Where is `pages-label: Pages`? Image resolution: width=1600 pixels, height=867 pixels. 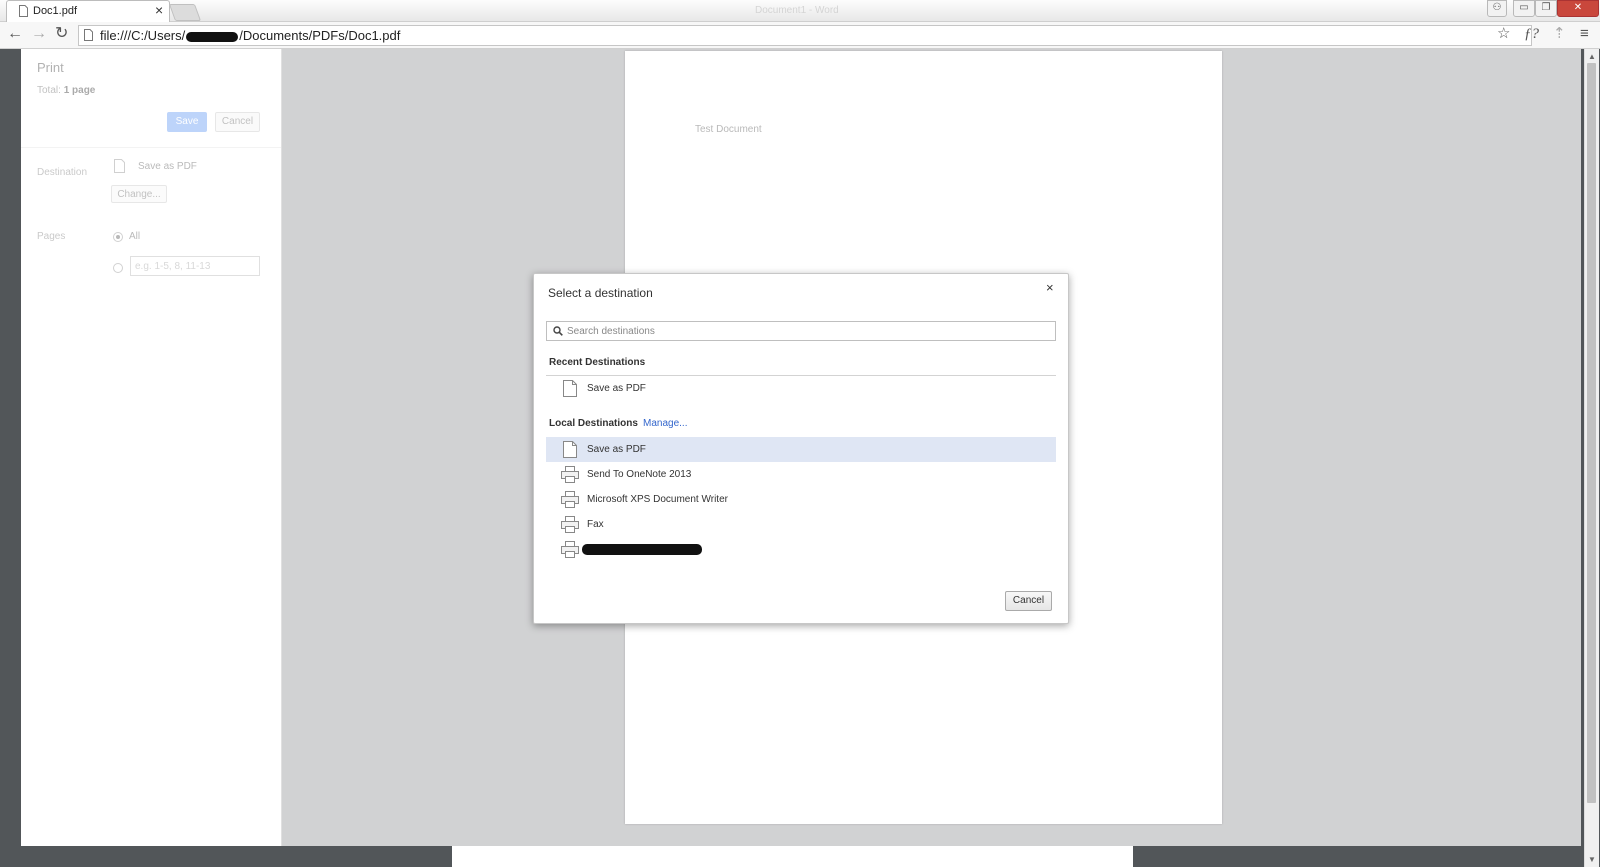
pages-label: Pages is located at coordinates (51, 236).